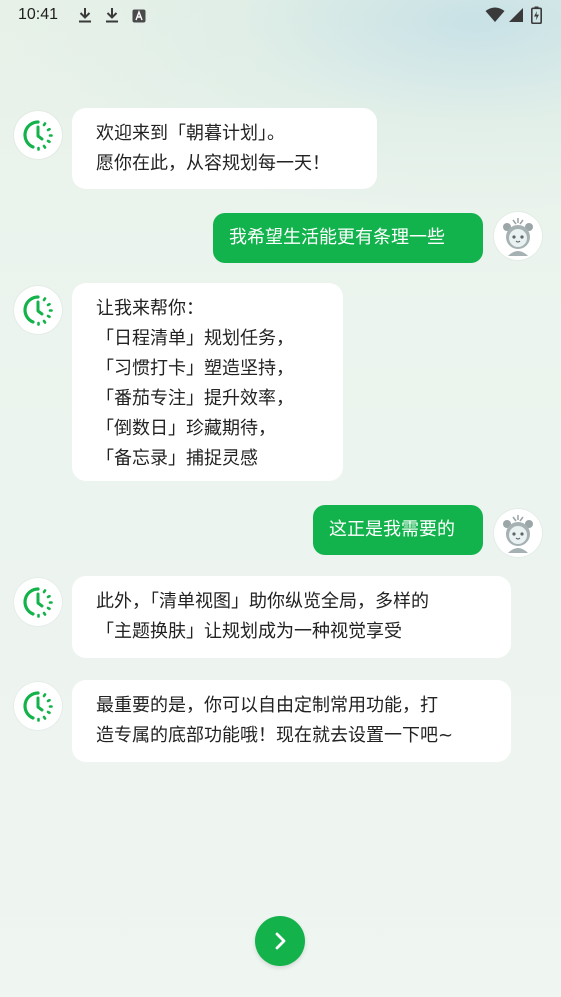  I want to click on message-text: 「日程清单」规划任务，, so click(195, 338).